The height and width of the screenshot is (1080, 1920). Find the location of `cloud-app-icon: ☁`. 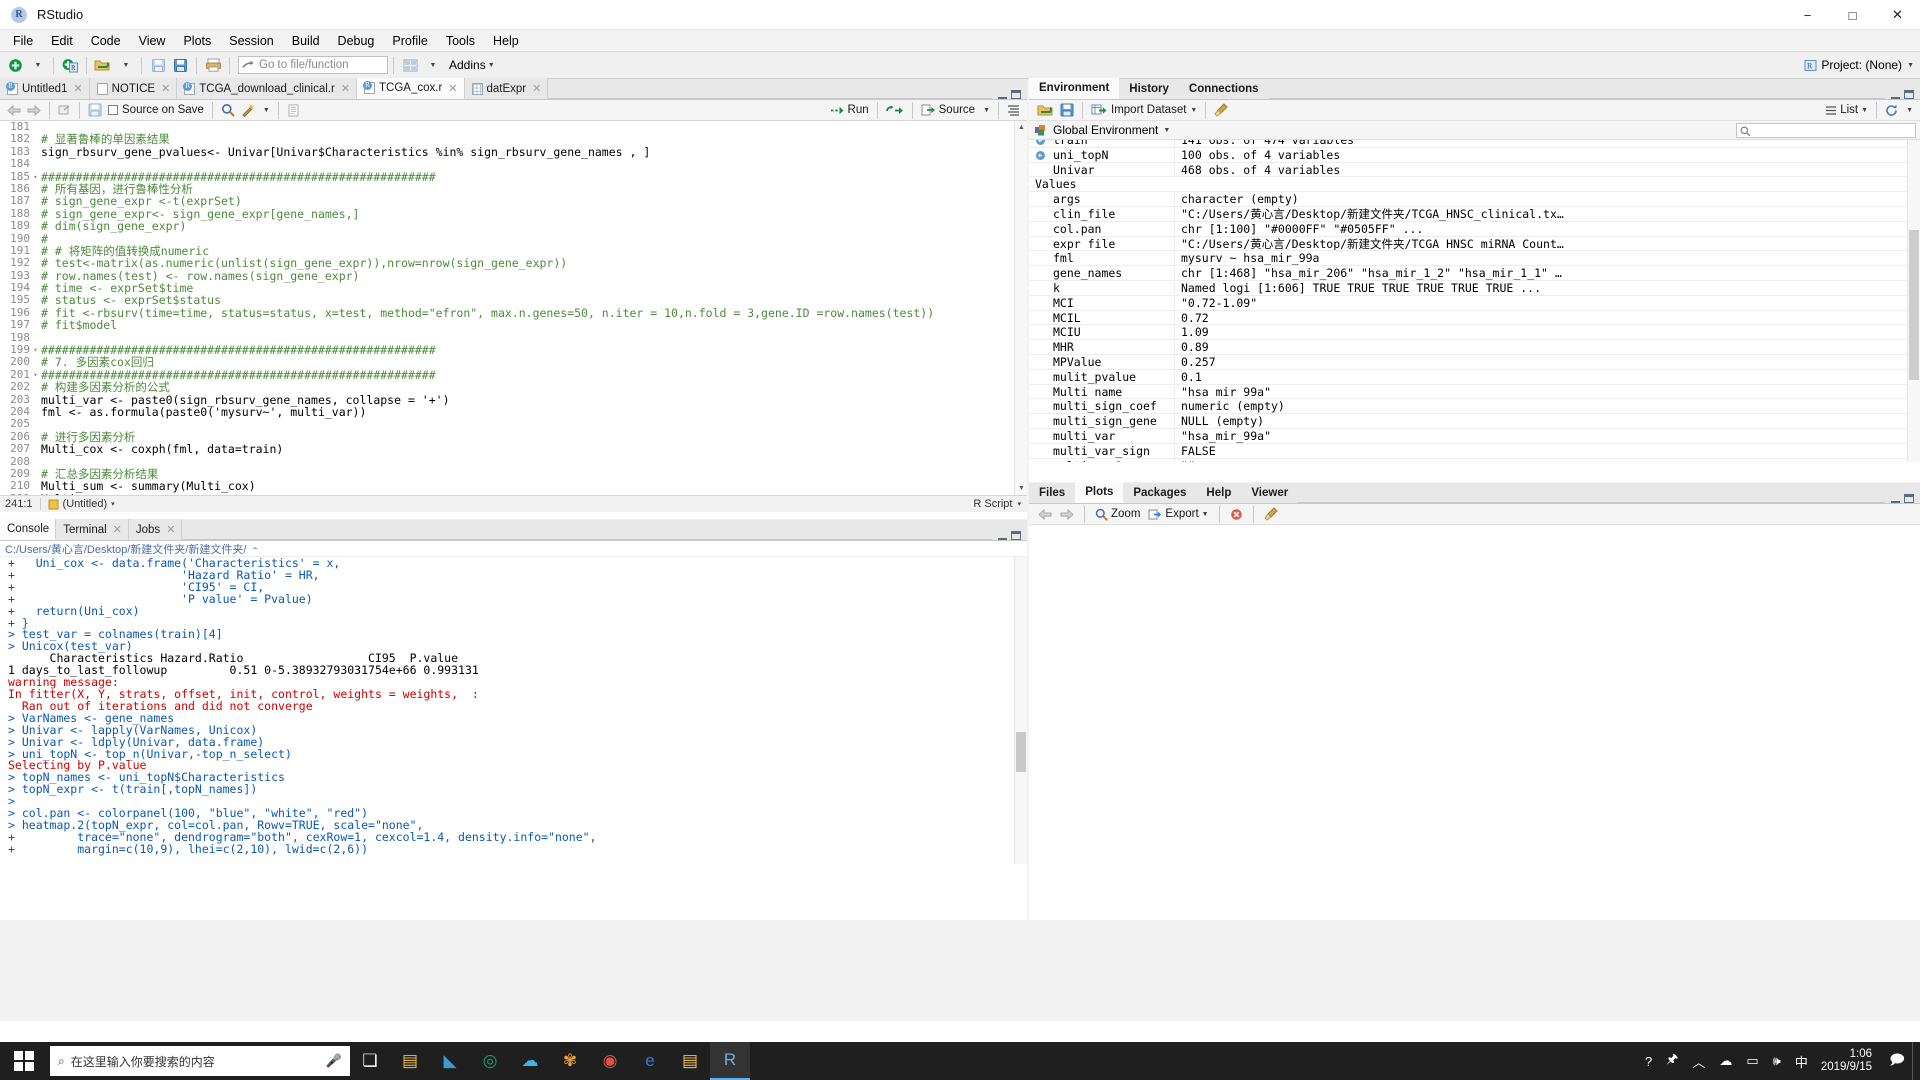

cloud-app-icon: ☁ is located at coordinates (530, 1061).